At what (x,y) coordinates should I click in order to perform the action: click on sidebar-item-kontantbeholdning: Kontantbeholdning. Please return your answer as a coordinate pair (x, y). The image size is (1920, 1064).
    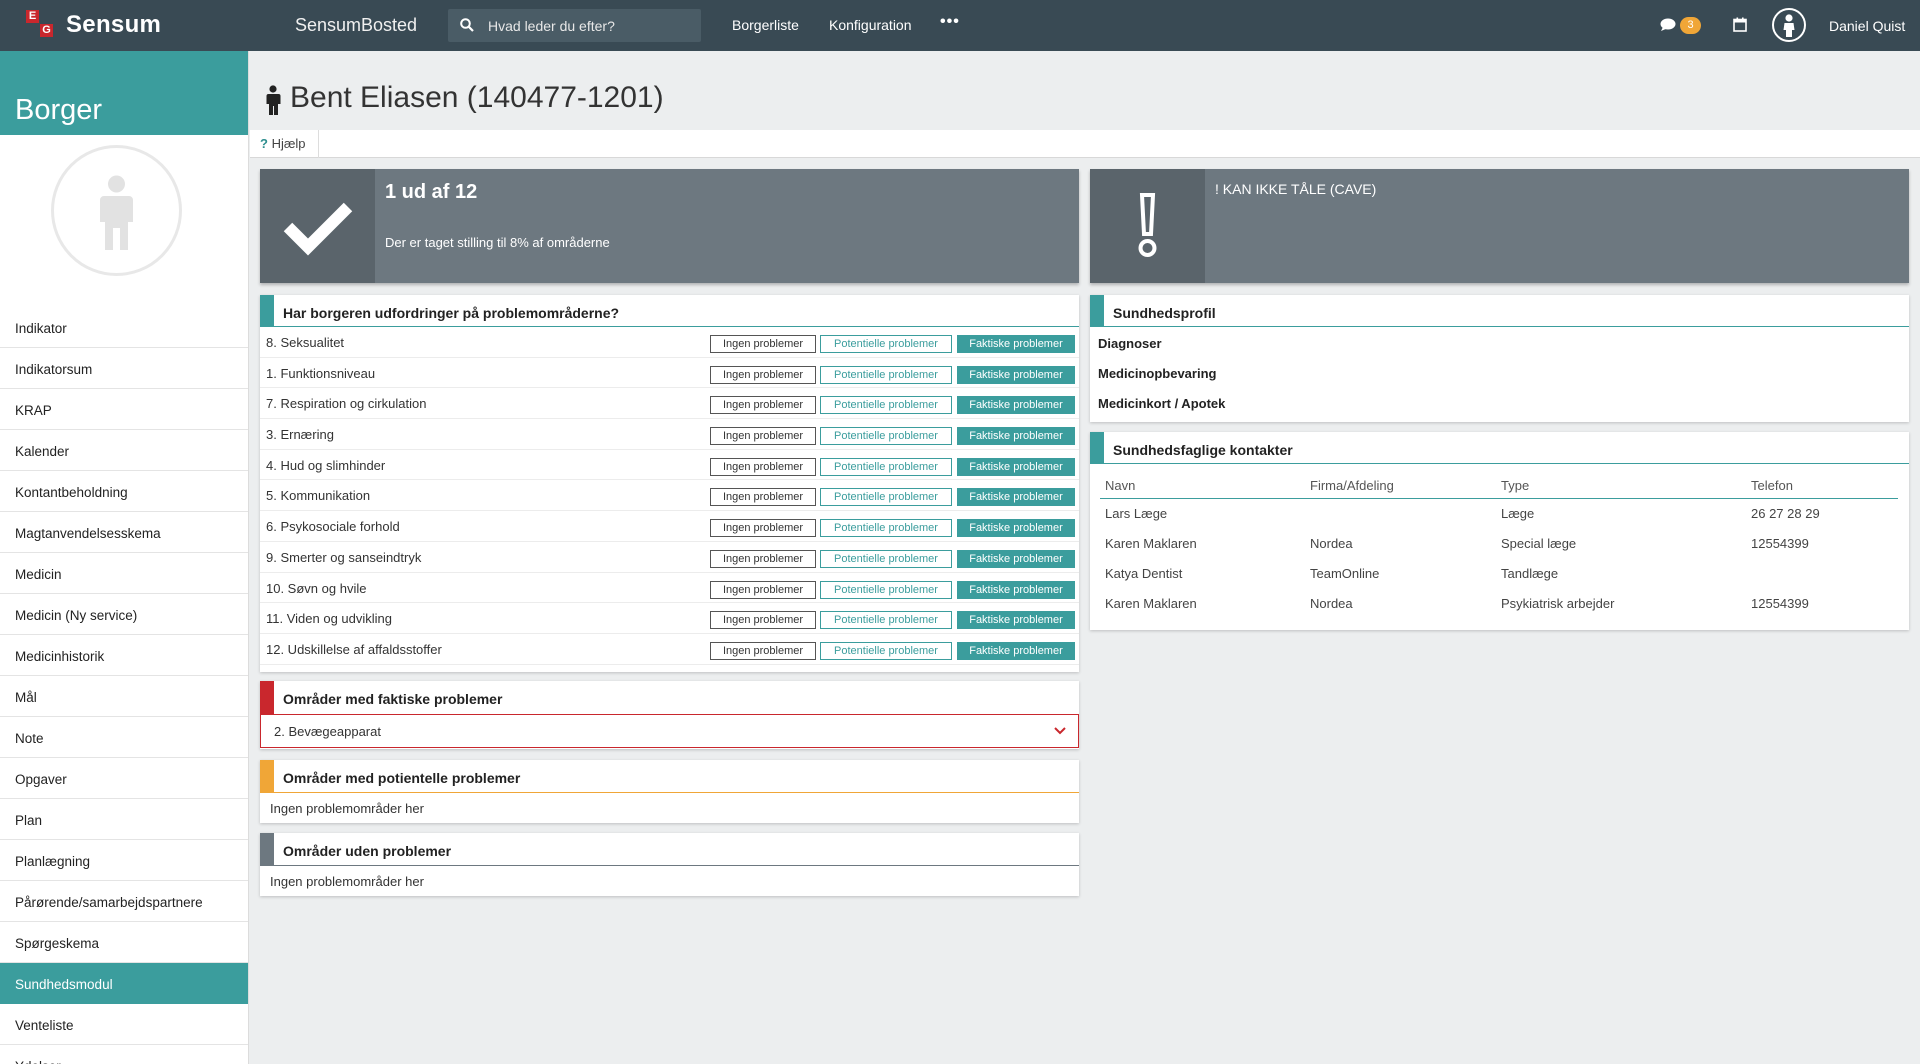
    Looking at the image, I should click on (124, 491).